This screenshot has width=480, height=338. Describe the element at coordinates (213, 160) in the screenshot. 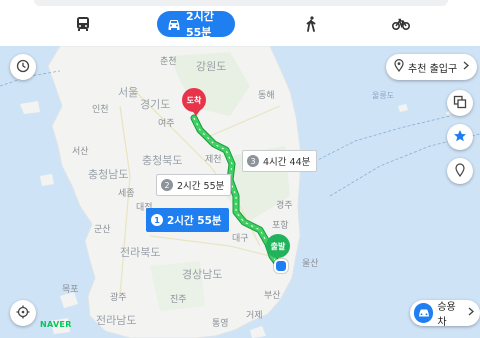

I see `place-jecheon: 제천` at that location.